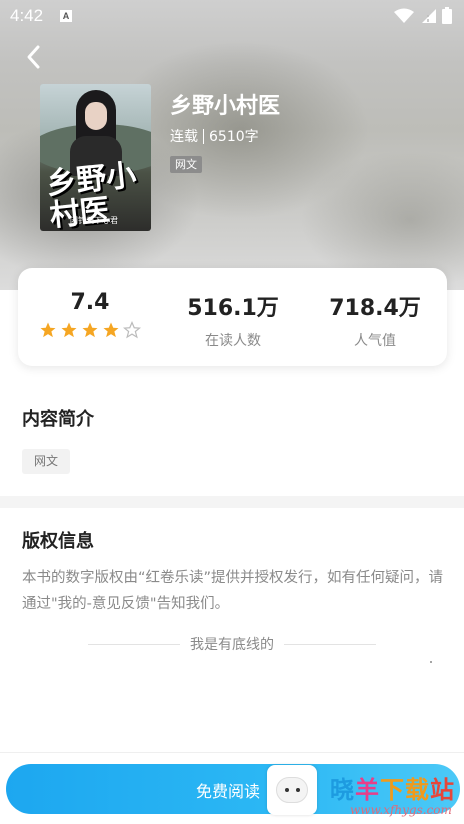 The width and height of the screenshot is (464, 824). What do you see at coordinates (404, 15) in the screenshot?
I see `wifi-icon` at bounding box center [404, 15].